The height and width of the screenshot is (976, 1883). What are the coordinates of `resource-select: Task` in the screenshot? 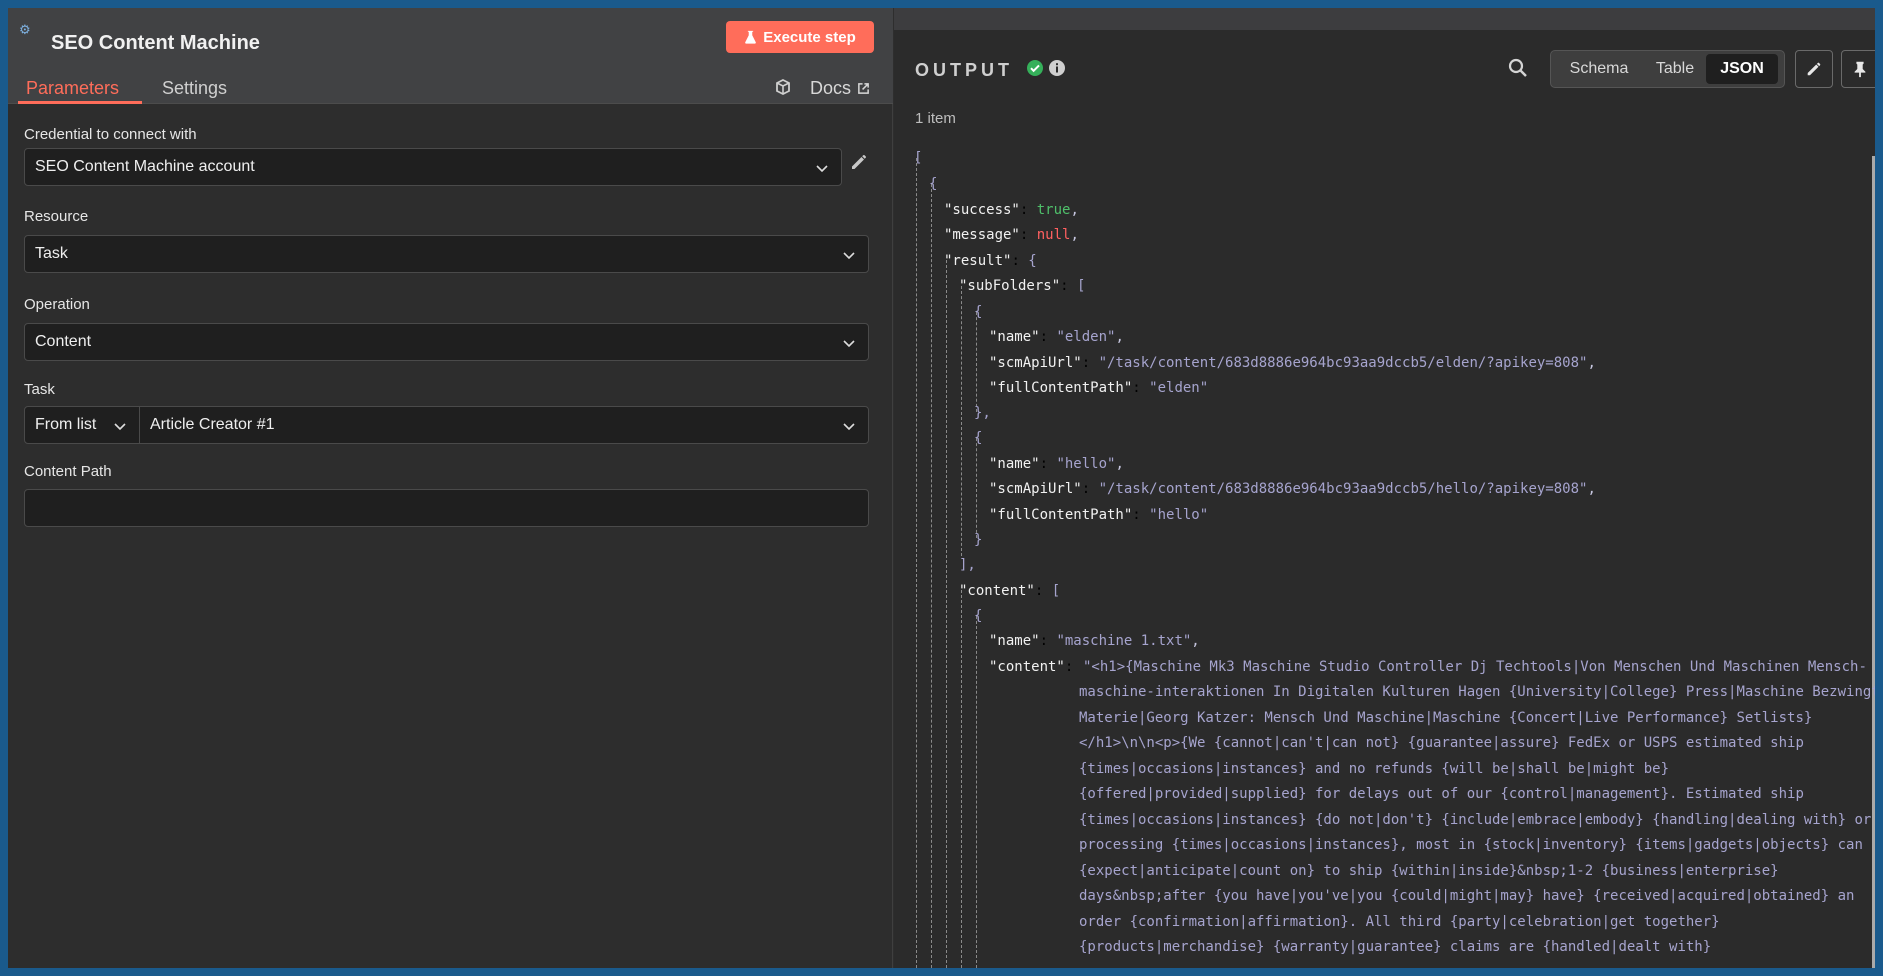 It's located at (446, 254).